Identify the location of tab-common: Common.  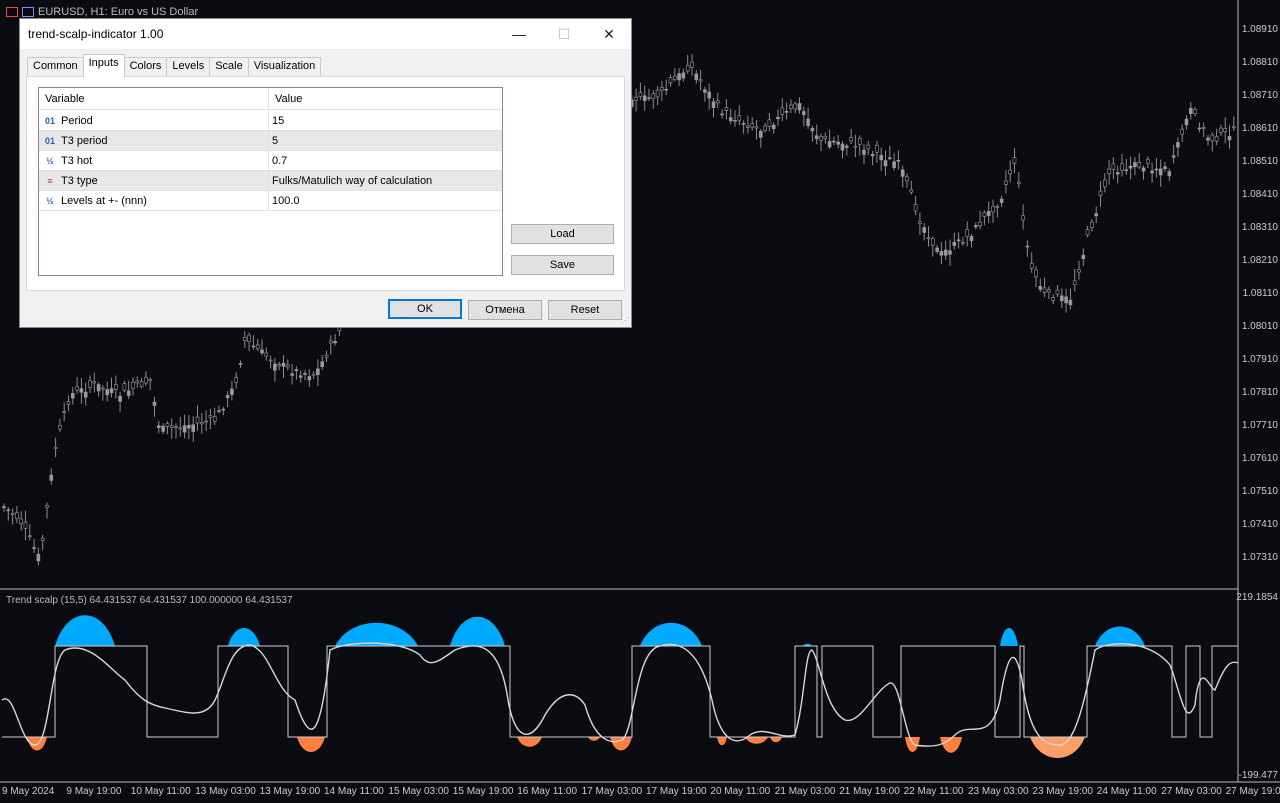
(55, 67).